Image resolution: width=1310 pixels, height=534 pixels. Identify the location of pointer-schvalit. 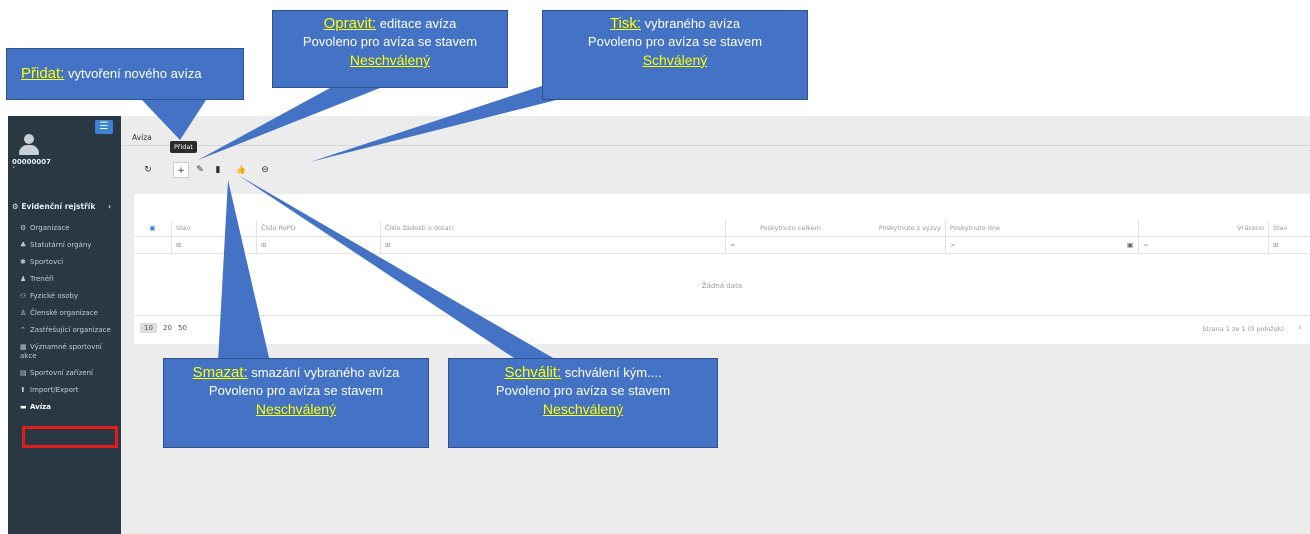
(399, 268).